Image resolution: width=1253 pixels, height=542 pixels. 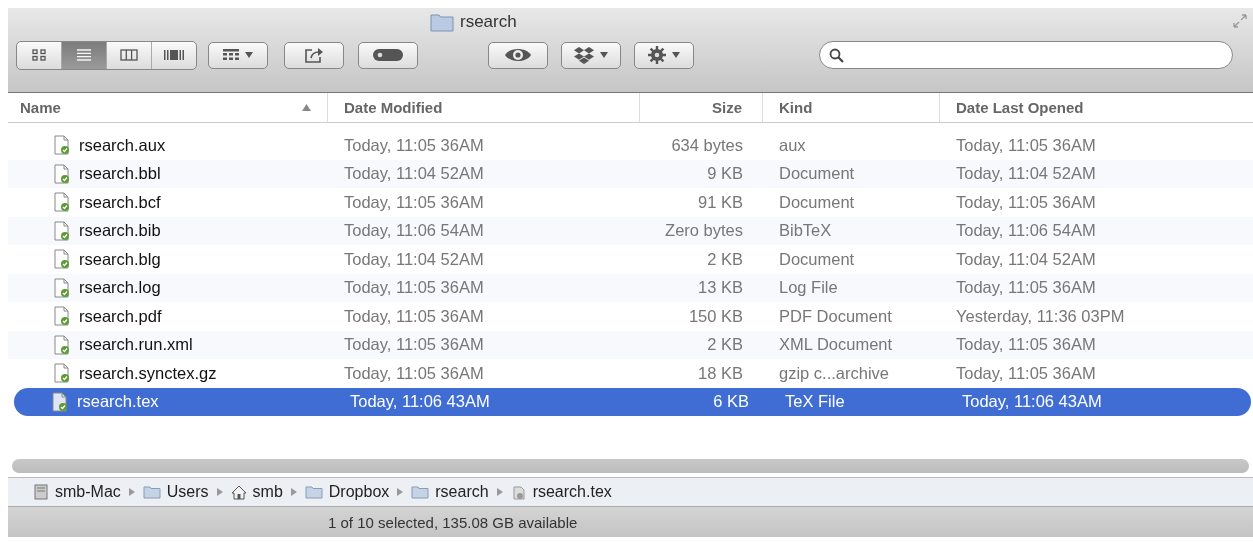 What do you see at coordinates (630, 344) in the screenshot?
I see `file-row: rsearch.run.xml Today, 11:05 36AM 2 KB XML Document Today, 11:05 36AM` at bounding box center [630, 344].